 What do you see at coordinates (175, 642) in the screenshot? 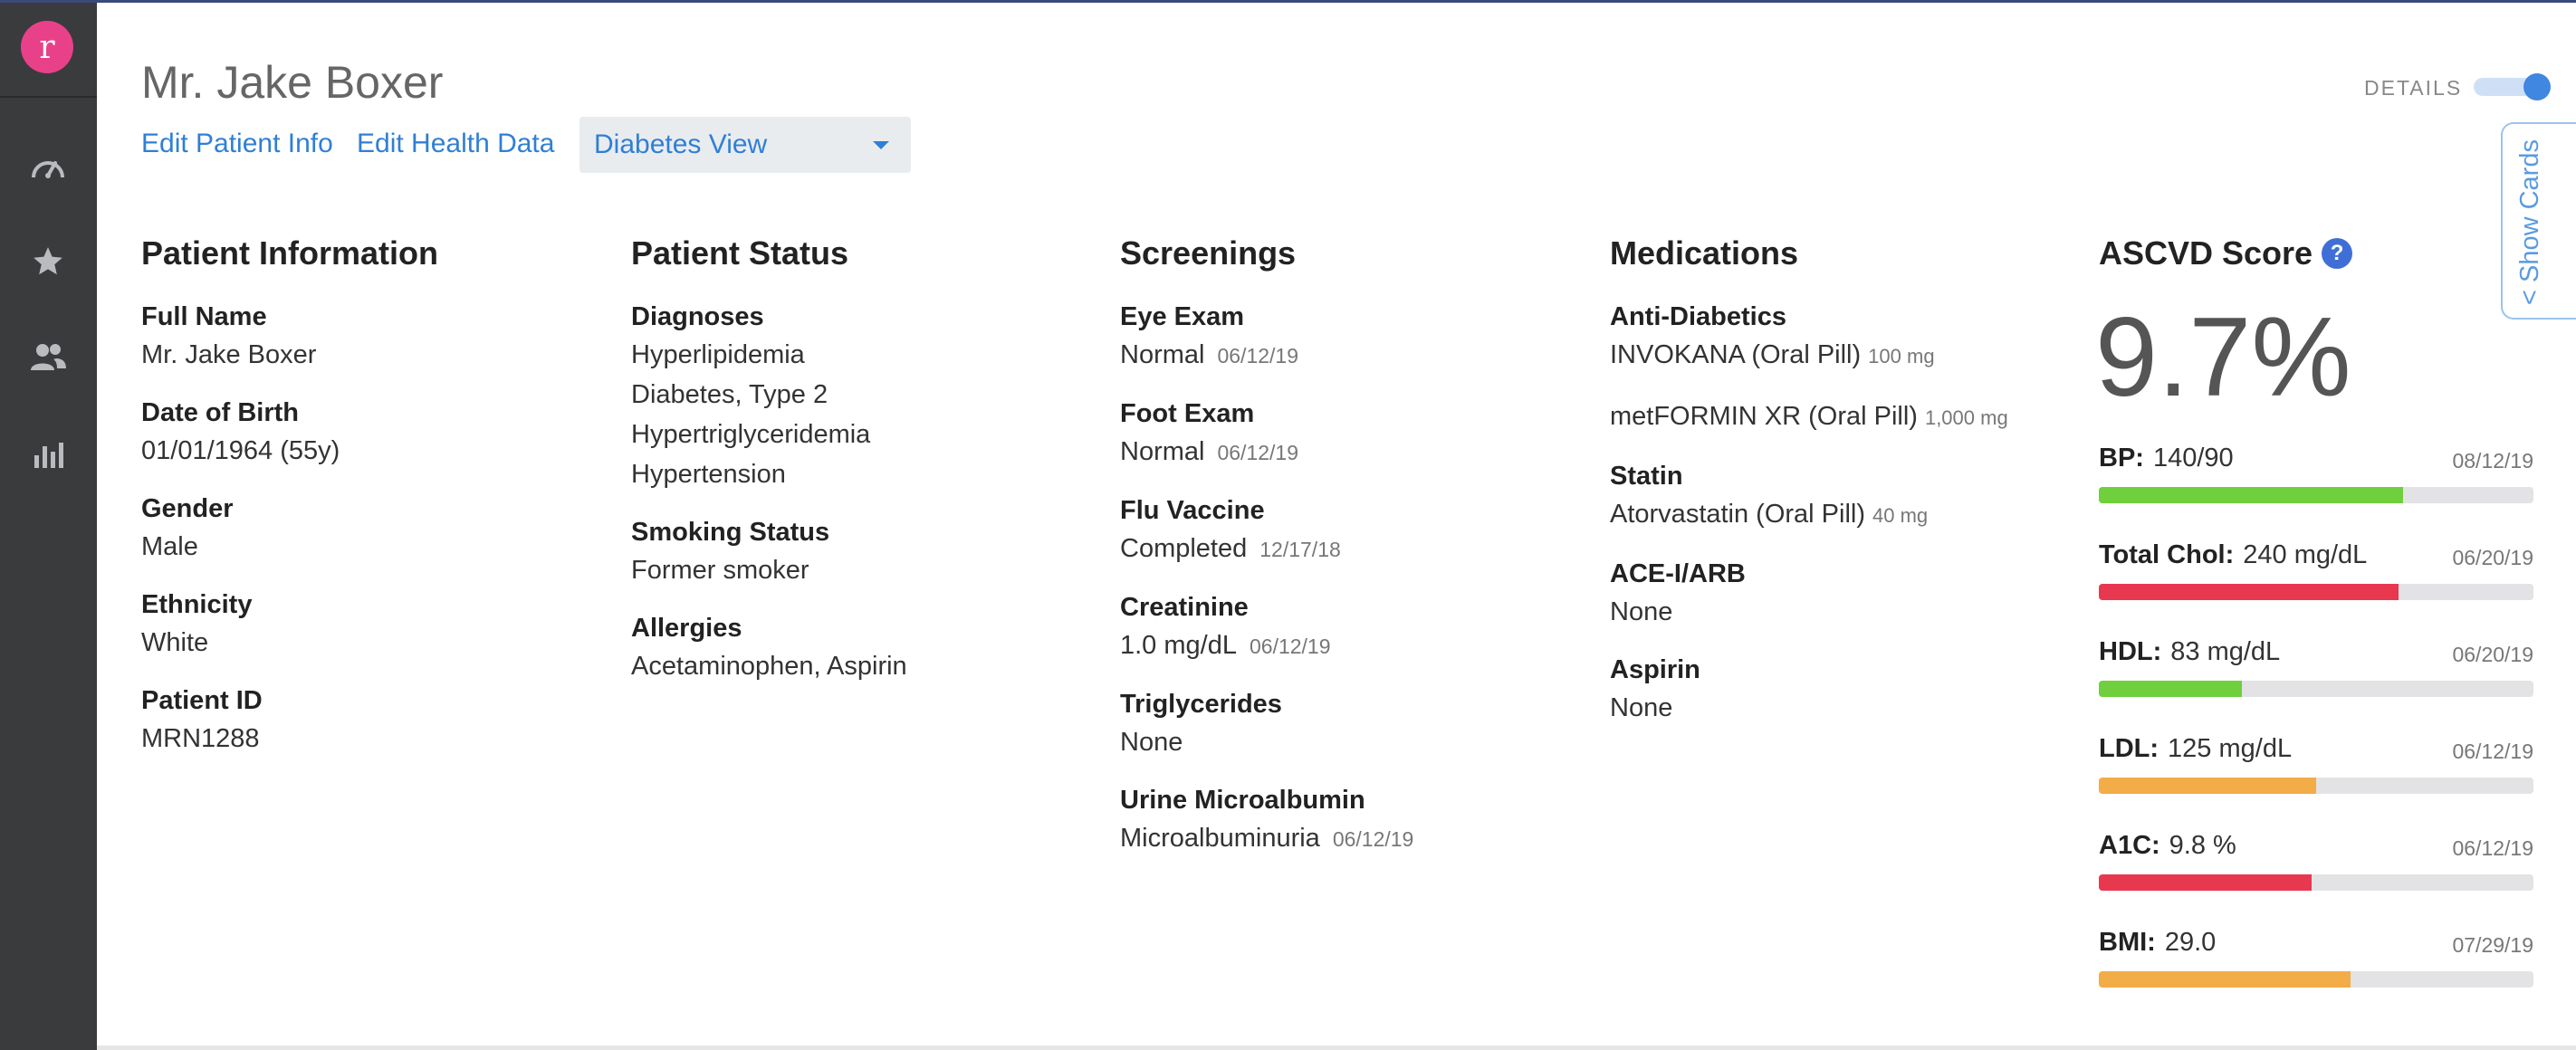
I see `field-value: White` at bounding box center [175, 642].